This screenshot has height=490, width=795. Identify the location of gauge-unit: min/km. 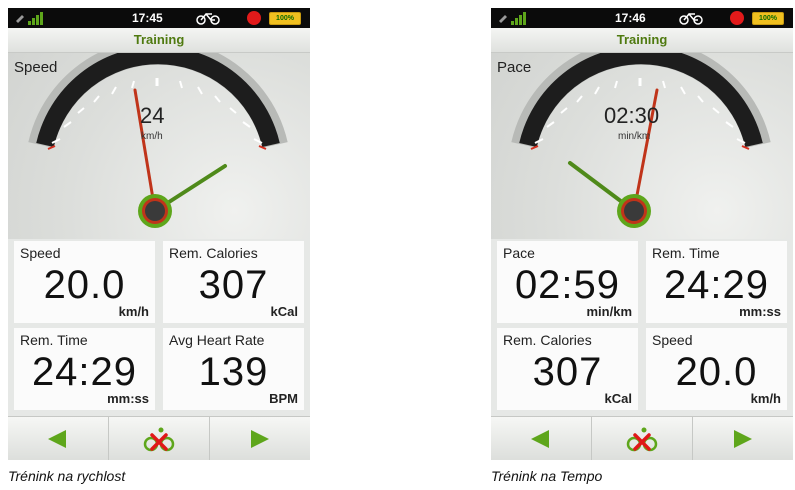
(634, 136).